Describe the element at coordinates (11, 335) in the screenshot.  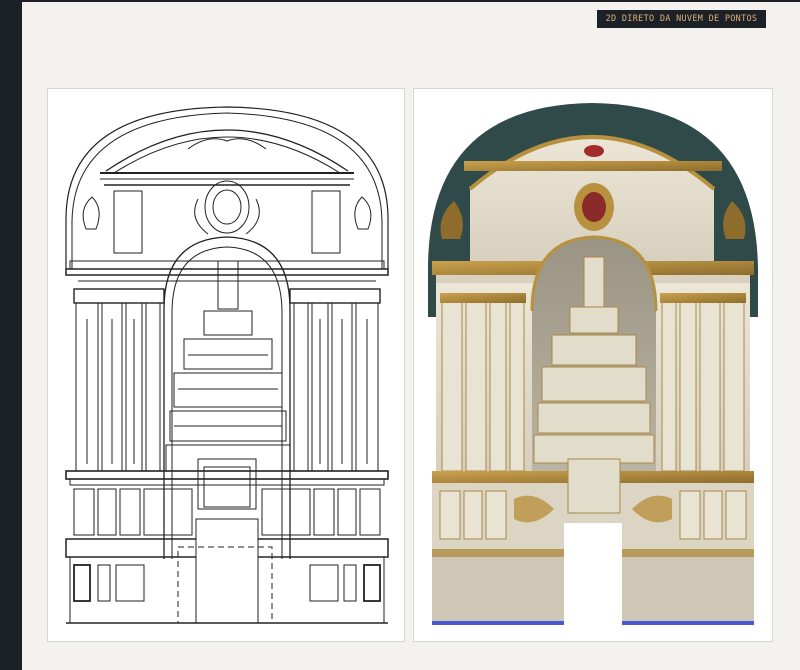
I see `sidebar` at that location.